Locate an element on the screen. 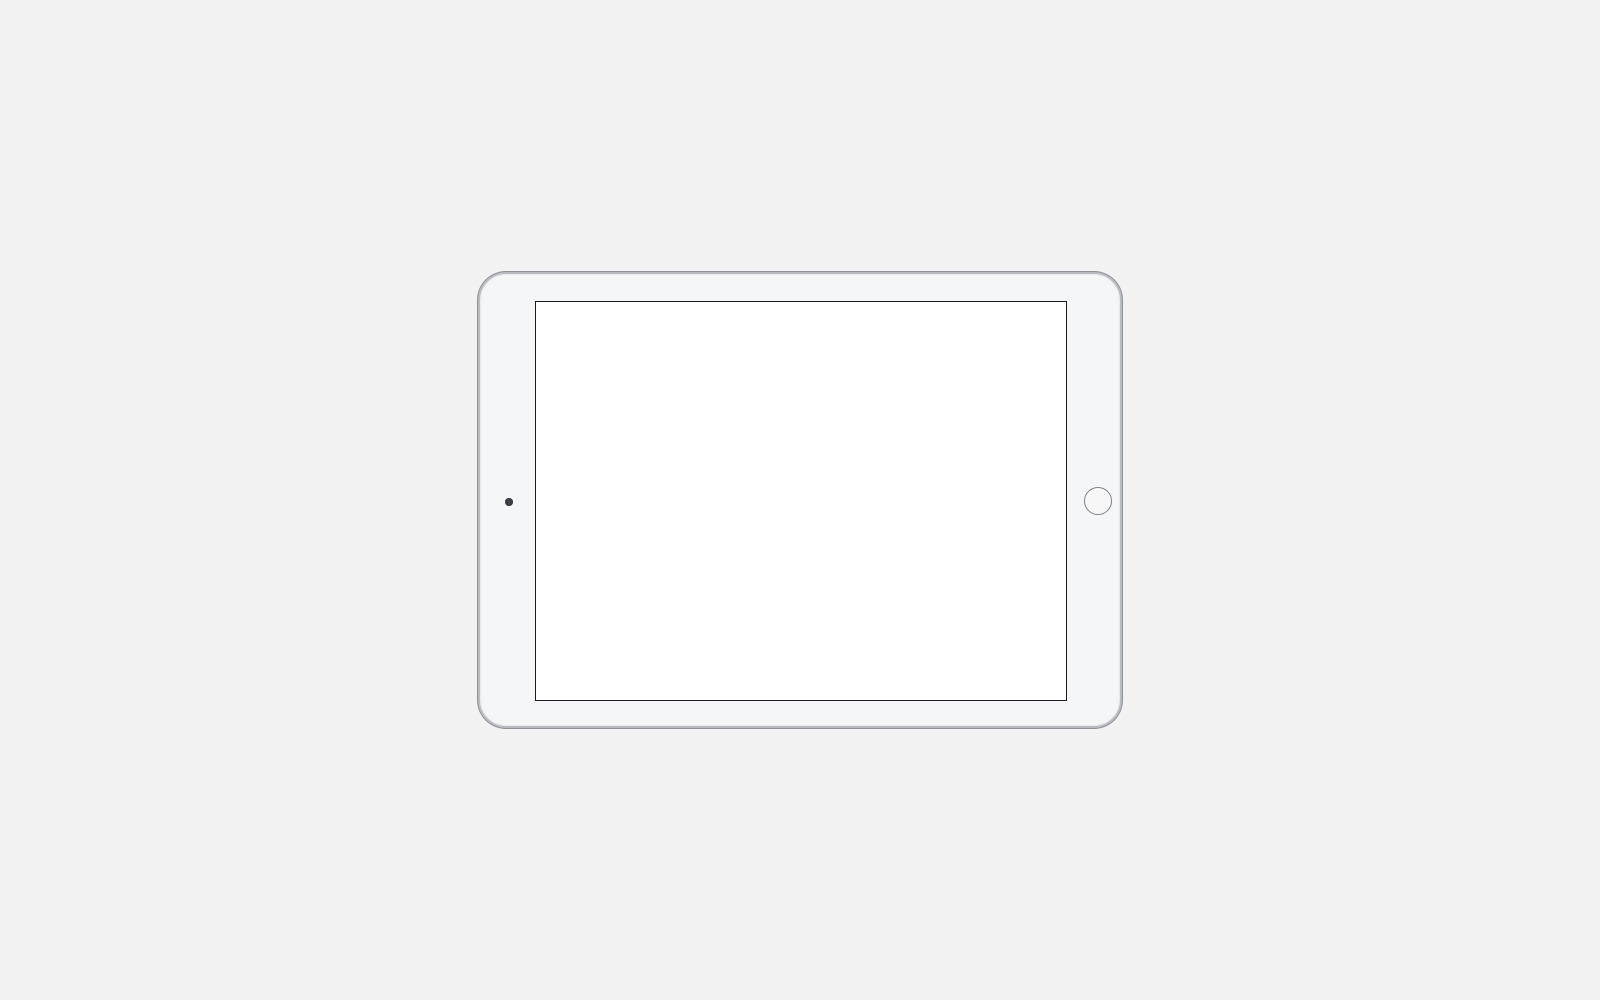 Image resolution: width=1600 pixels, height=1000 pixels. front-camera-icon is located at coordinates (509, 502).